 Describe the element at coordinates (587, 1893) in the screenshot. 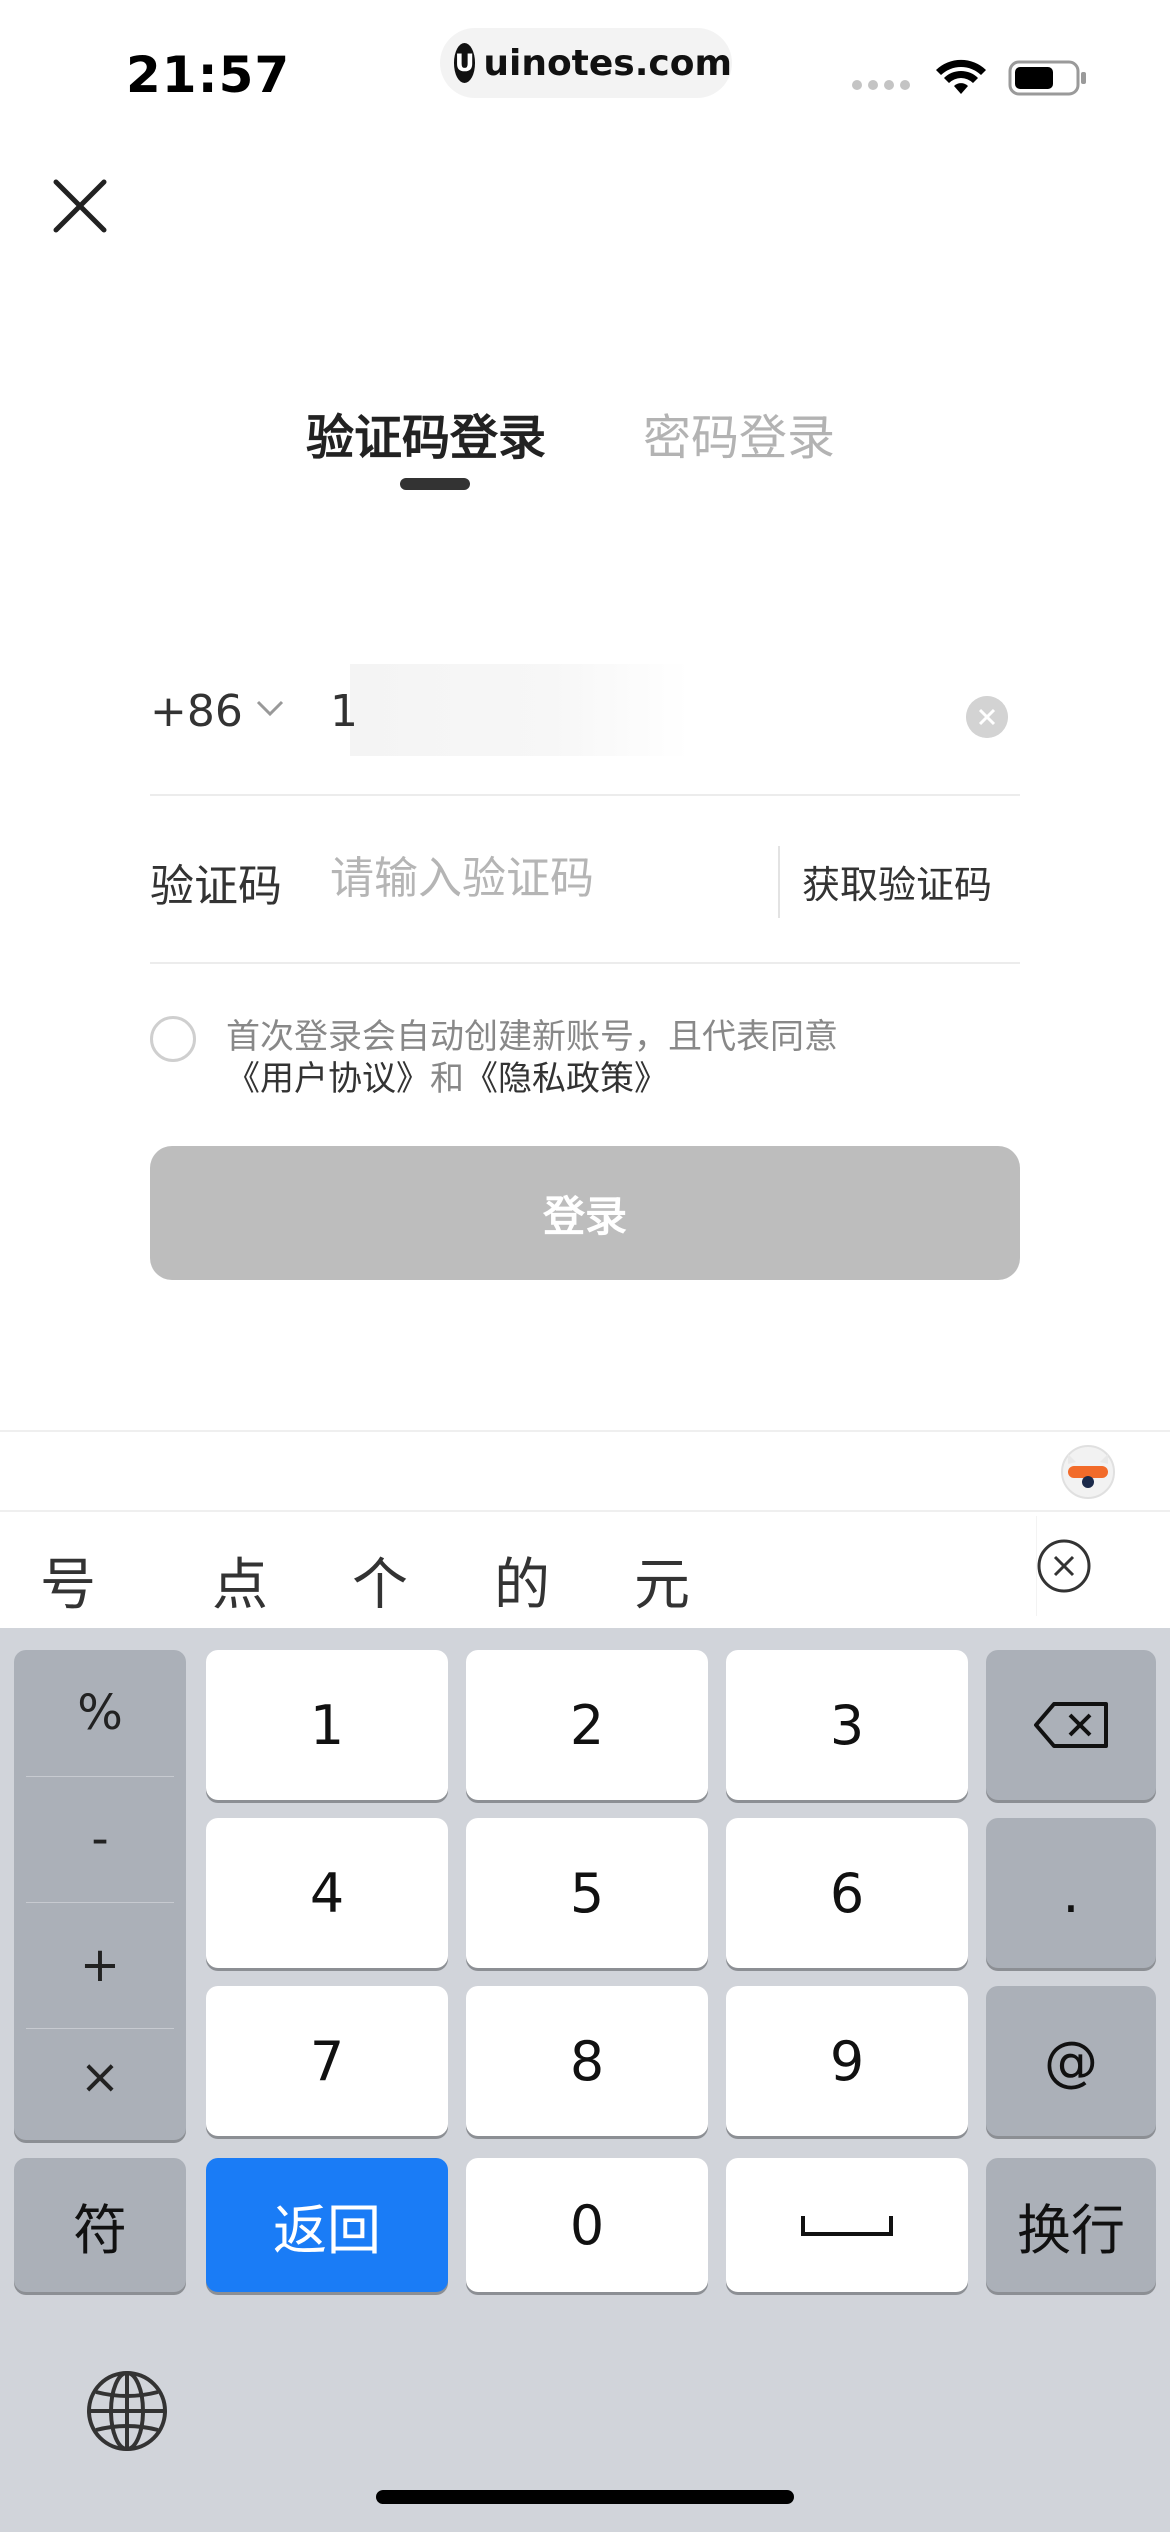

I see `key-5: 5` at that location.